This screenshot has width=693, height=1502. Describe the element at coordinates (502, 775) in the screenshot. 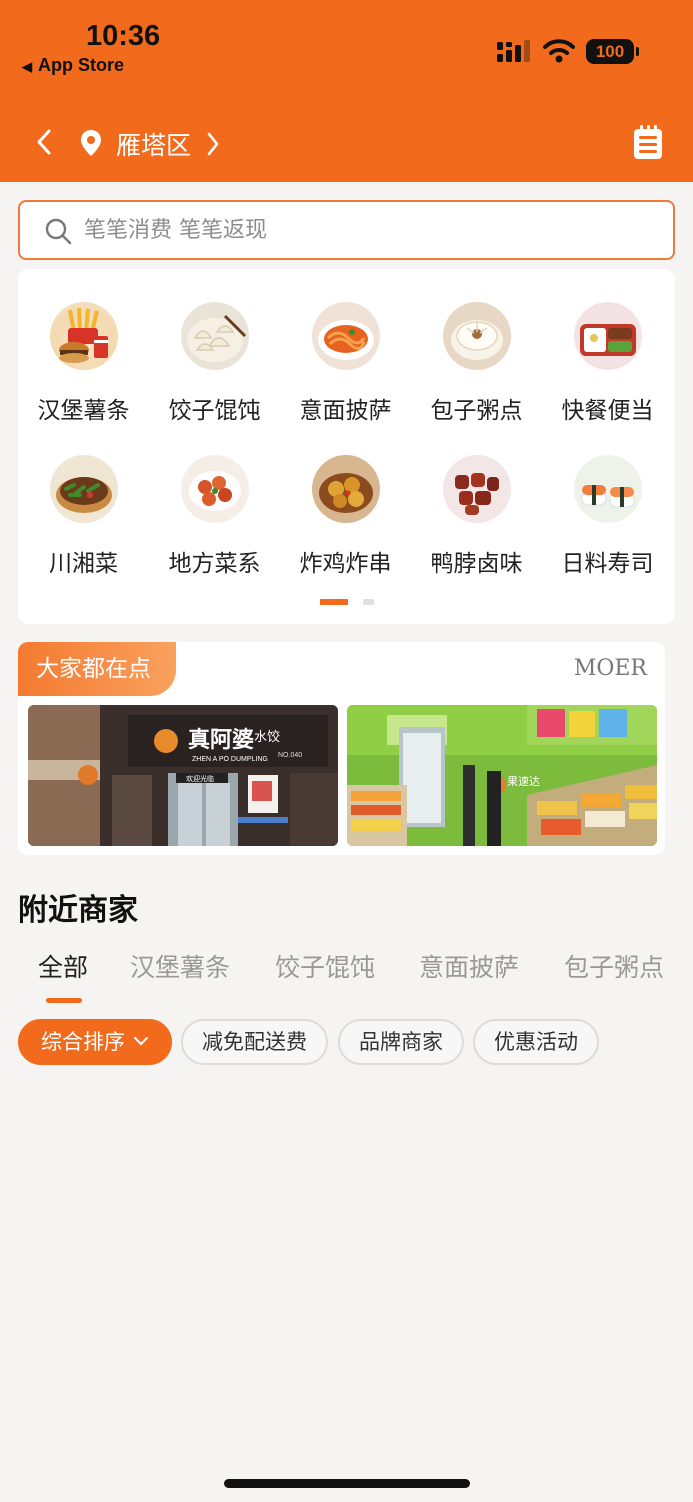

I see `fruit-store-photo: 果速达` at that location.